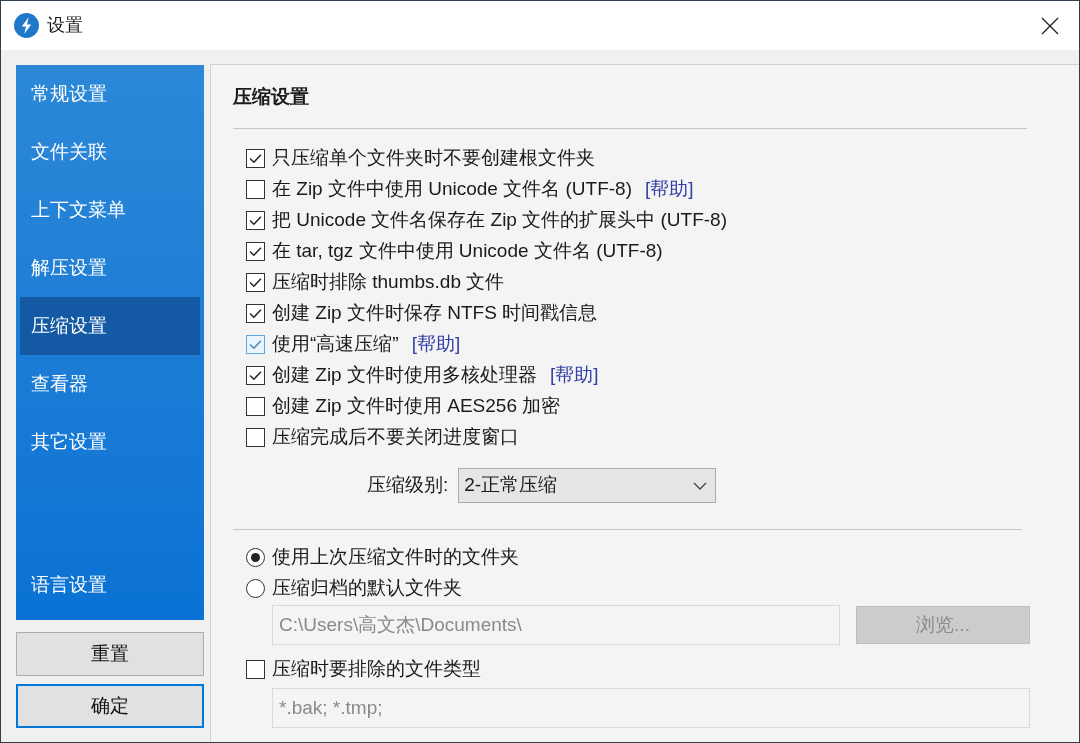 Image resolution: width=1080 pixels, height=743 pixels. What do you see at coordinates (467, 251) in the screenshot?
I see `option-label: 在 tar, tgz 文件中使用 Unicode 文件名 (UTF-8)` at bounding box center [467, 251].